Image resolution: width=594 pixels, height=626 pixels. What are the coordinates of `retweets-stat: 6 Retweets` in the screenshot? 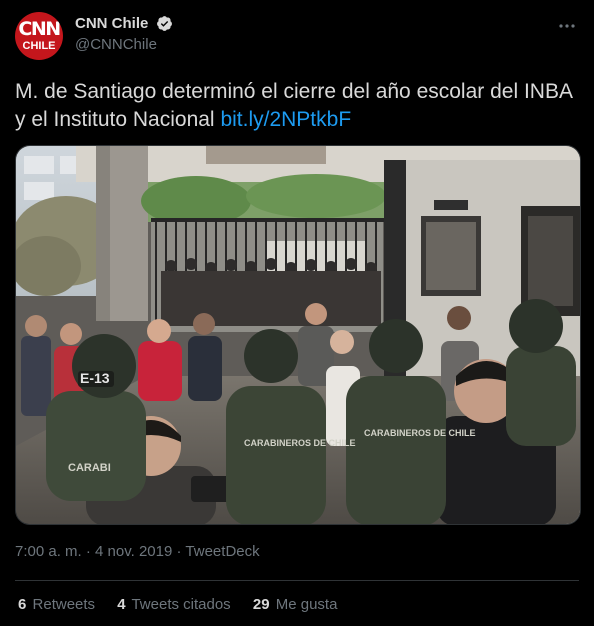 It's located at (56, 604).